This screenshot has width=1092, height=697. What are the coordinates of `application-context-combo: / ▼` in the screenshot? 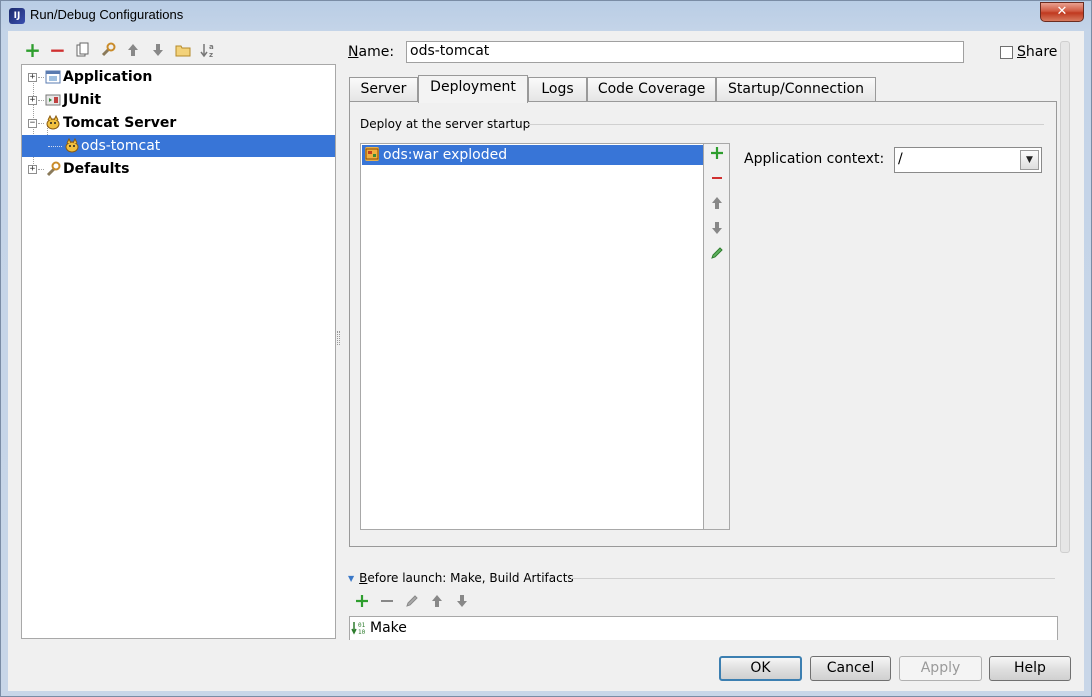 It's located at (968, 160).